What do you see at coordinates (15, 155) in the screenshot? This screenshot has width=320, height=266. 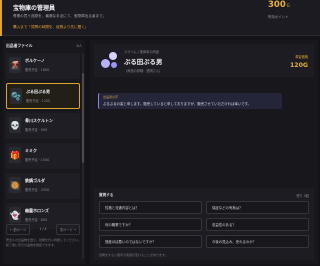 I see `gift-box-icon: 🎁` at bounding box center [15, 155].